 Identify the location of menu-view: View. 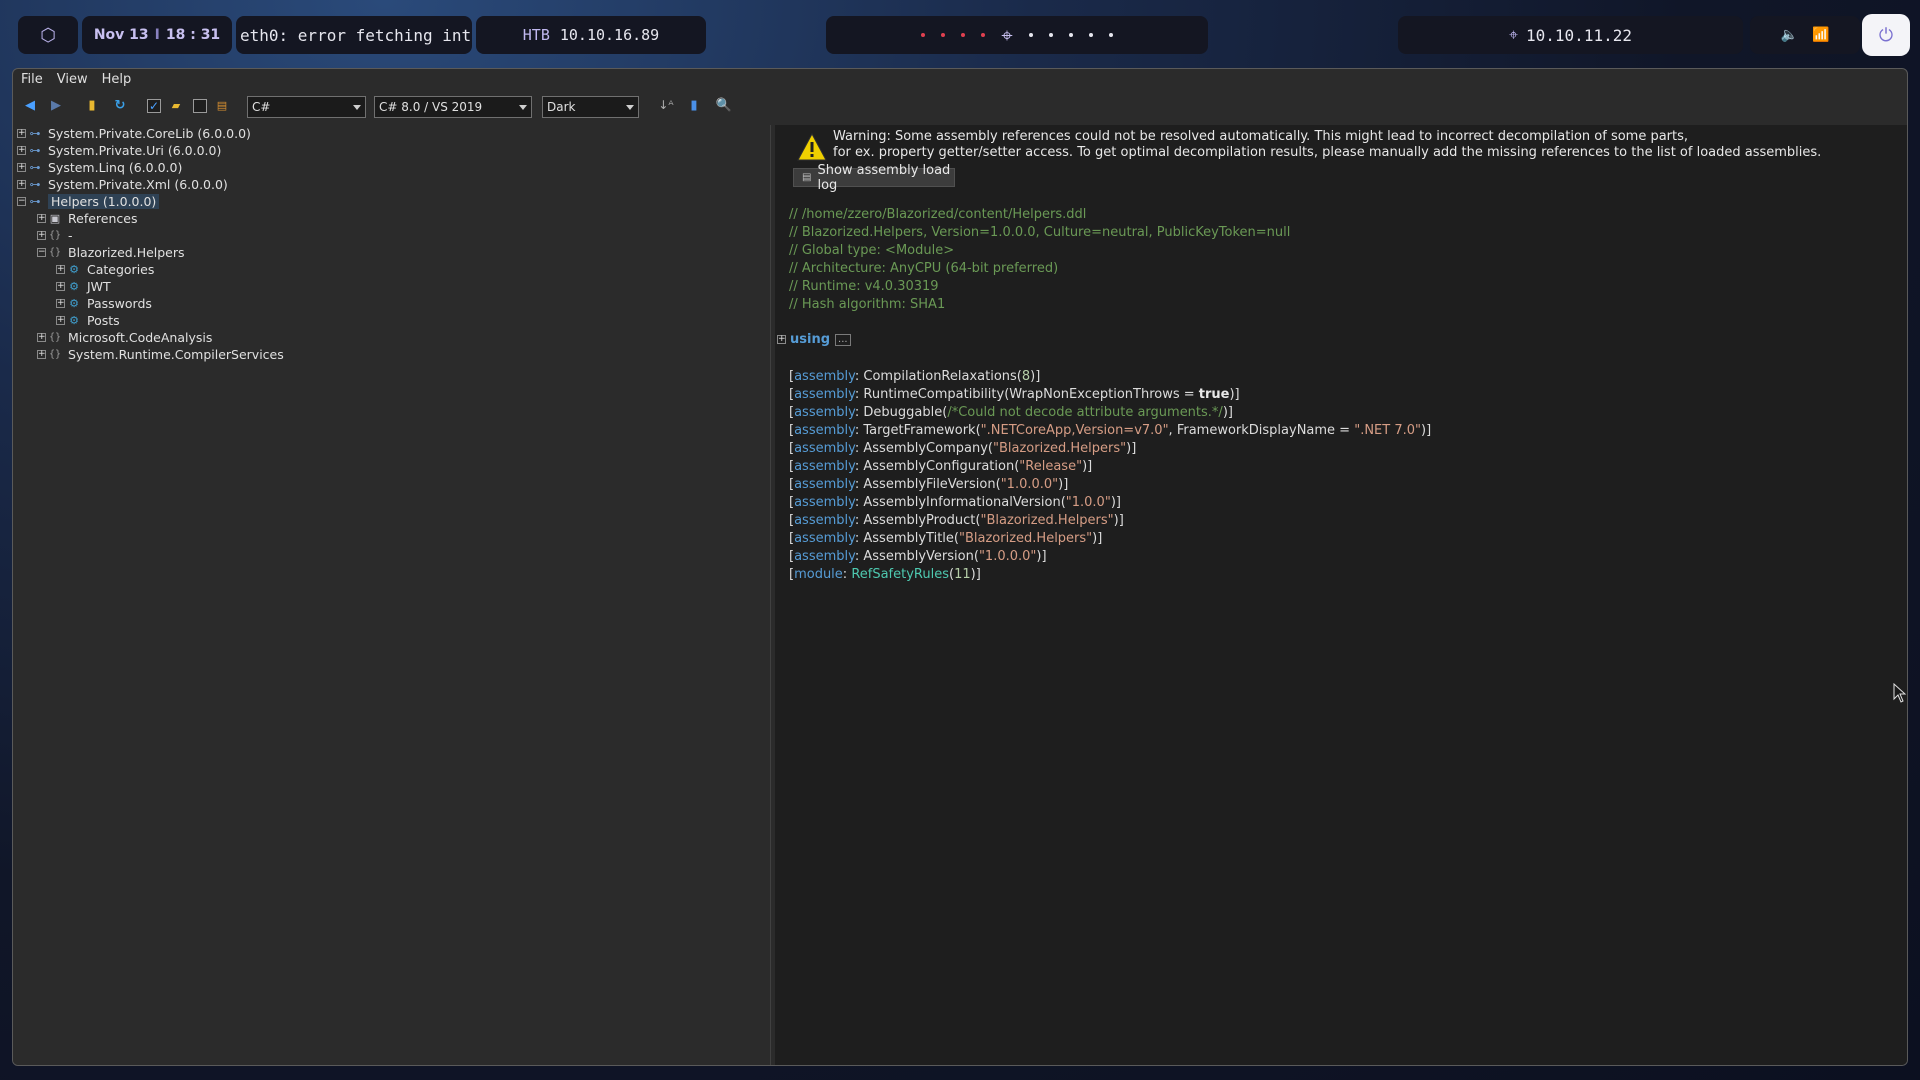
(72, 79).